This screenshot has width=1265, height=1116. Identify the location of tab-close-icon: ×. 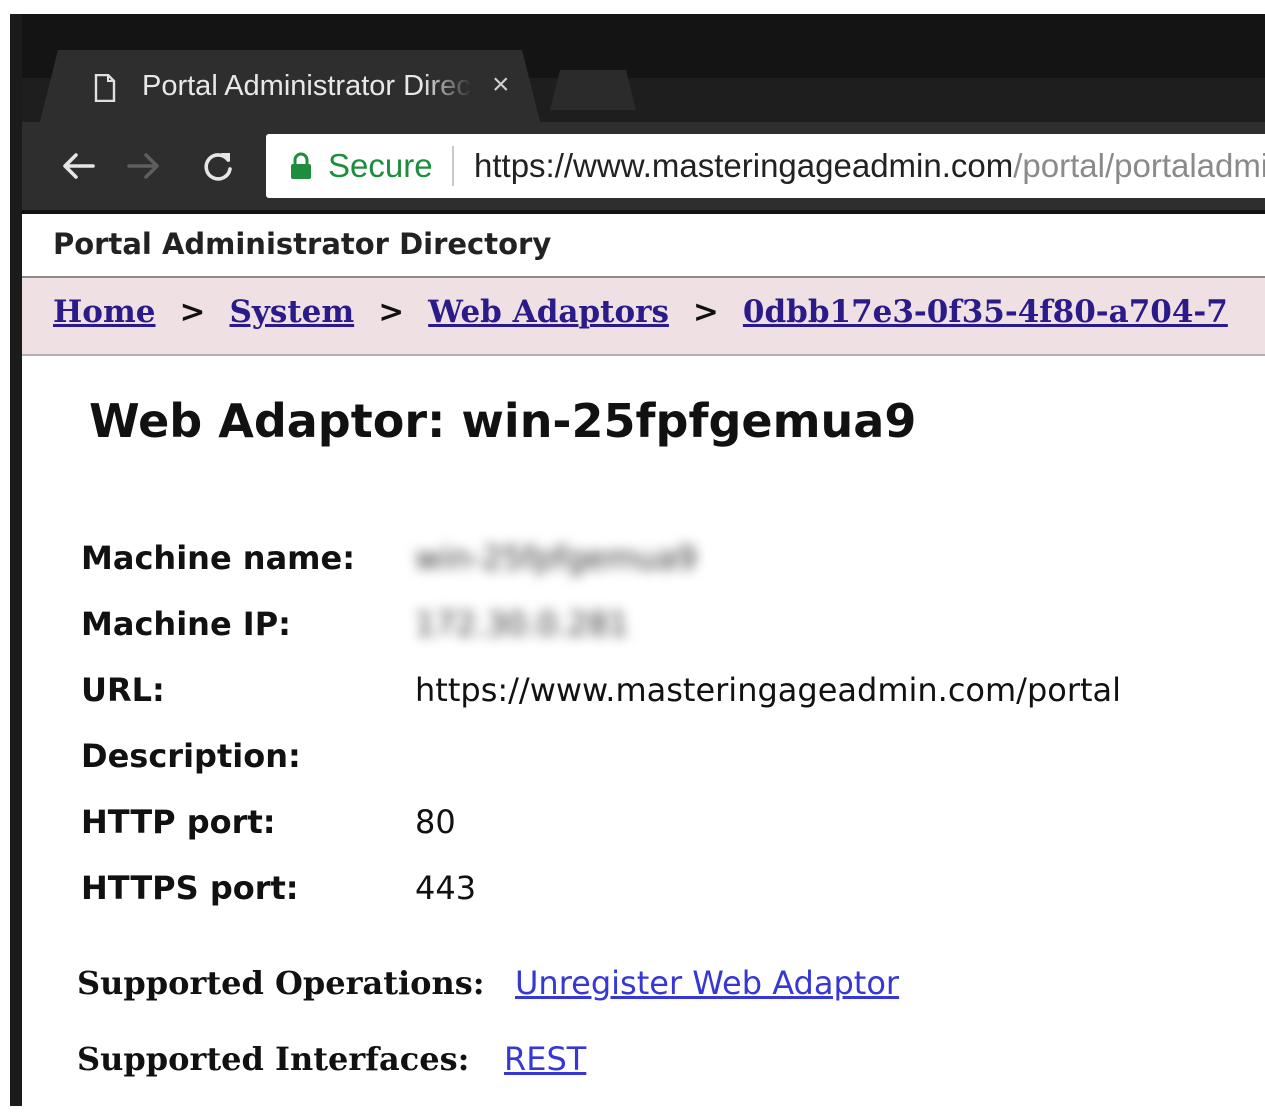
(501, 85).